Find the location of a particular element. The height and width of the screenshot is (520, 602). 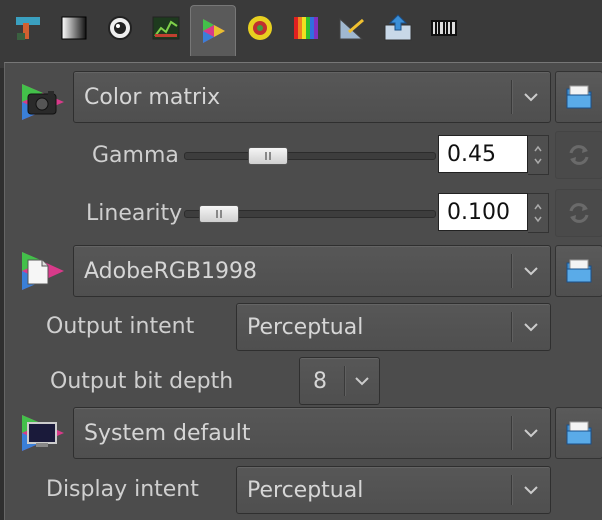

toolbar-tabs is located at coordinates (301, 34).